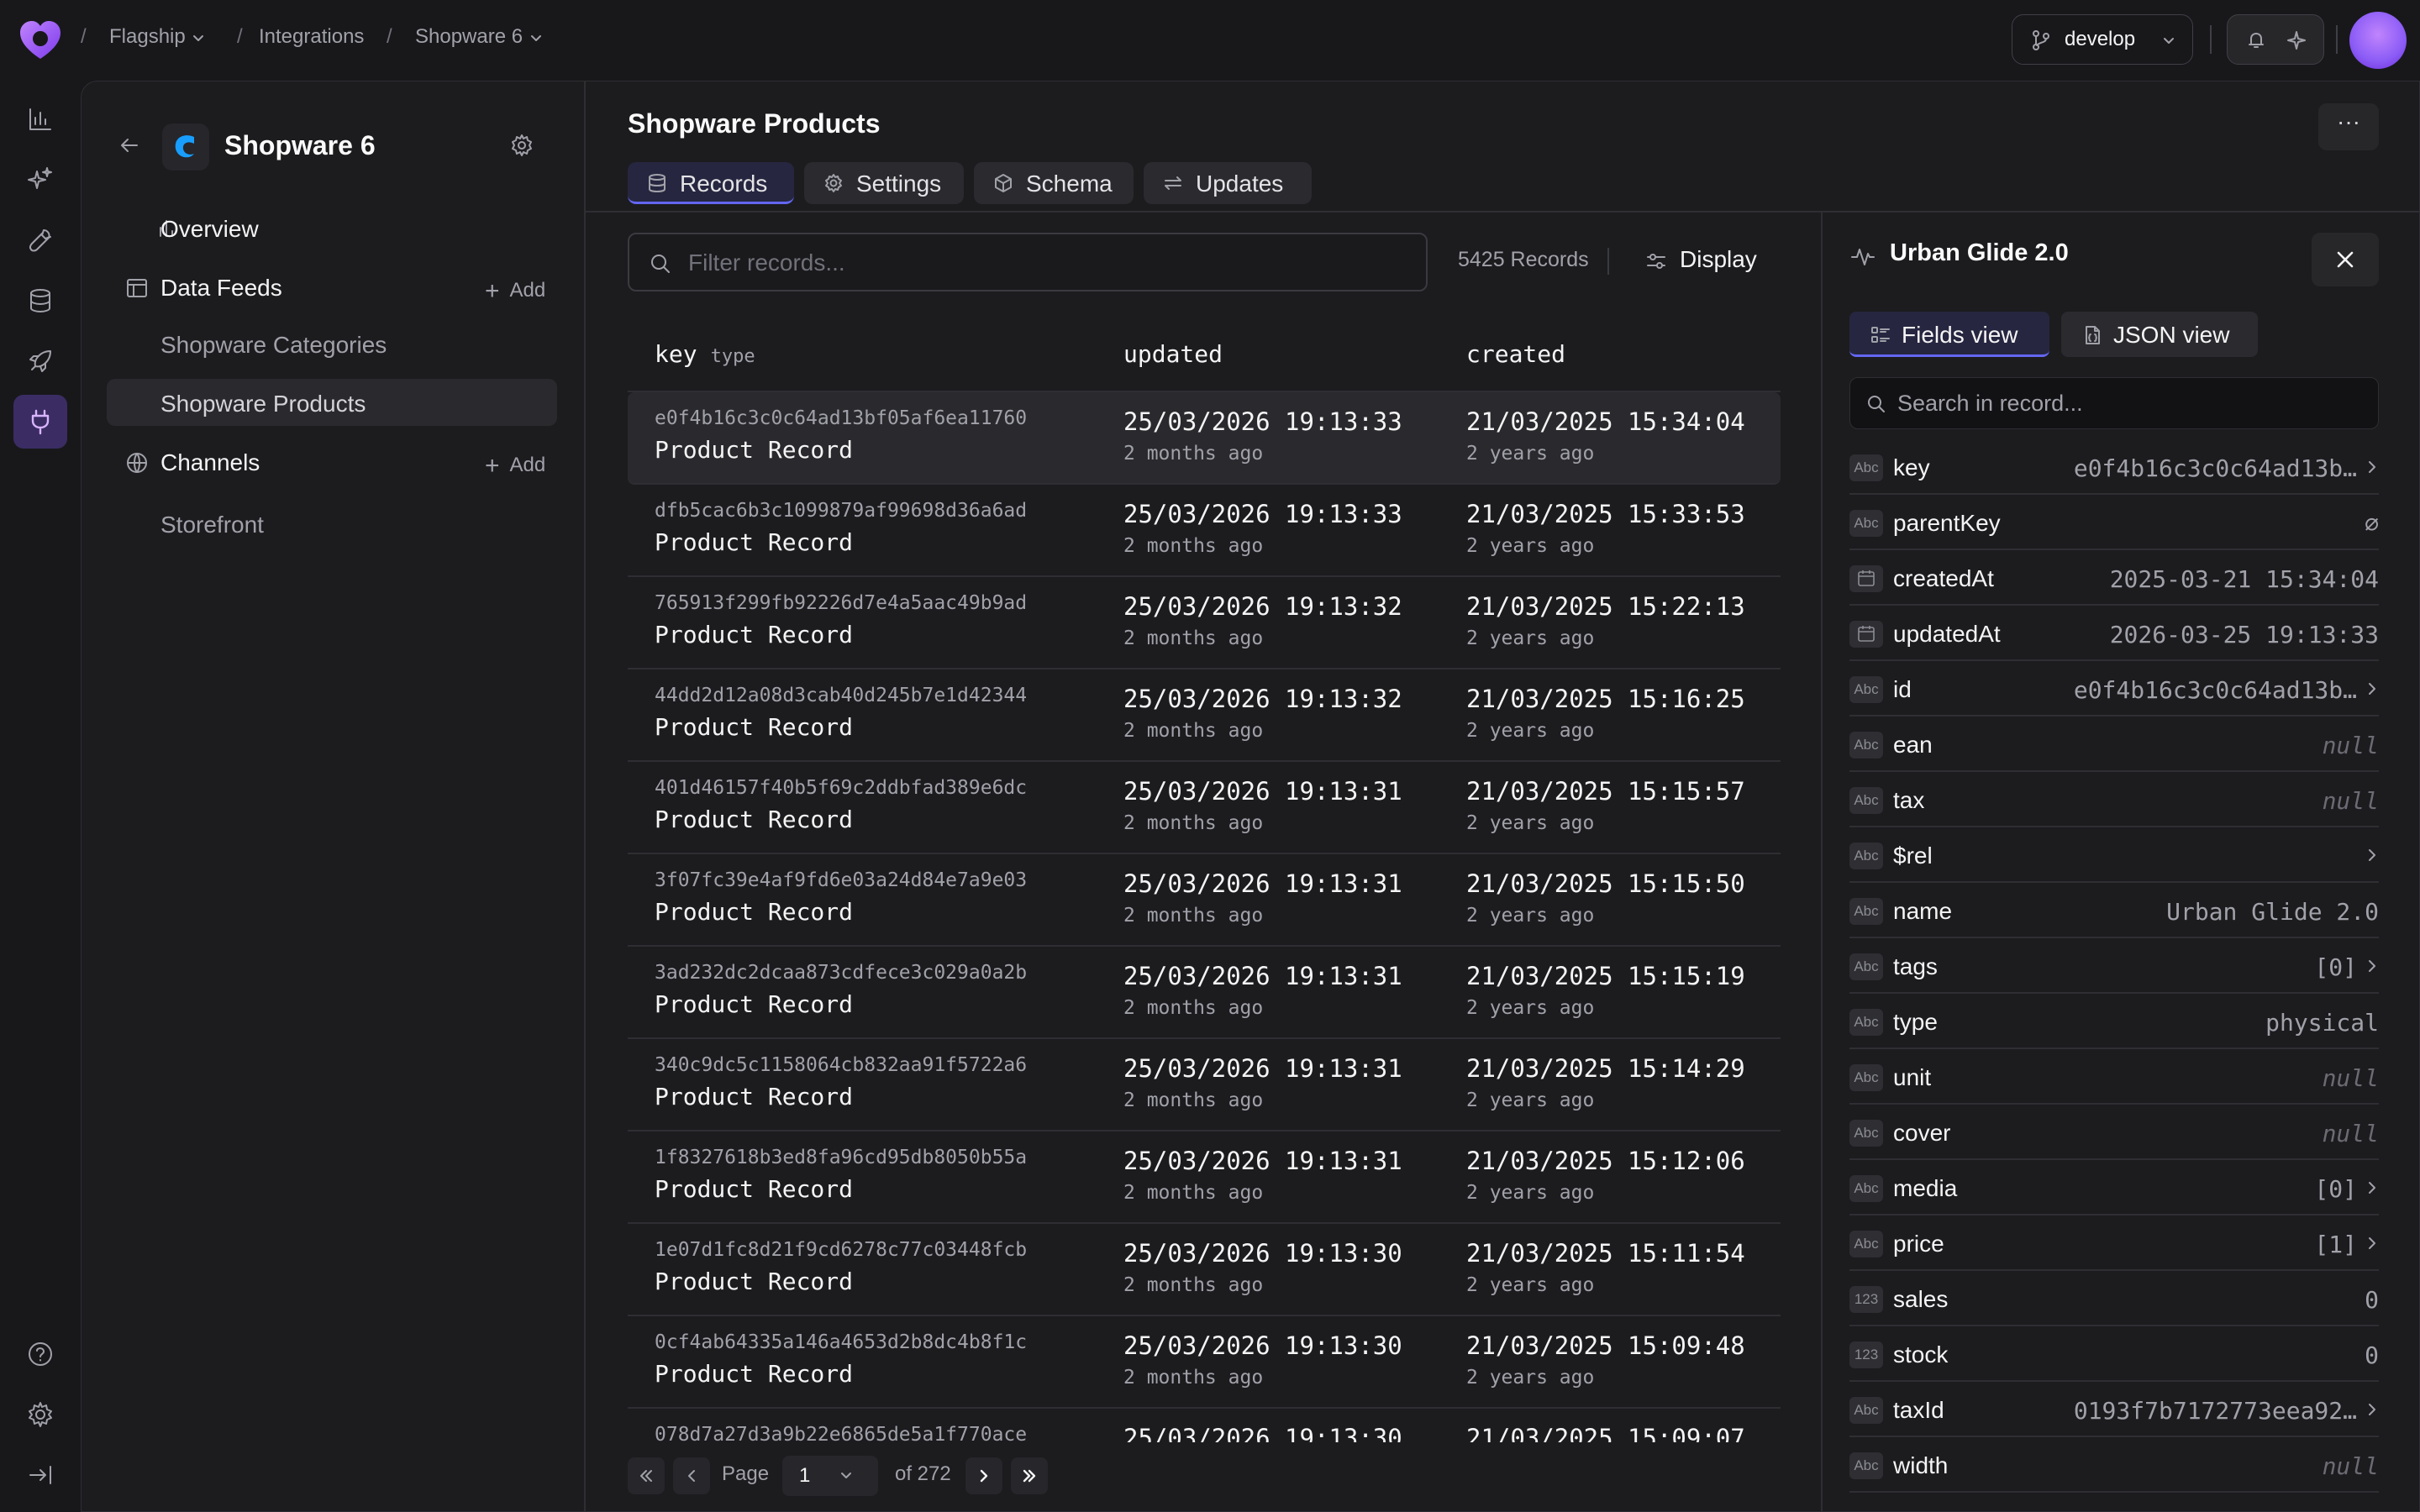 Image resolution: width=2420 pixels, height=1512 pixels. I want to click on rail-ai, so click(40, 180).